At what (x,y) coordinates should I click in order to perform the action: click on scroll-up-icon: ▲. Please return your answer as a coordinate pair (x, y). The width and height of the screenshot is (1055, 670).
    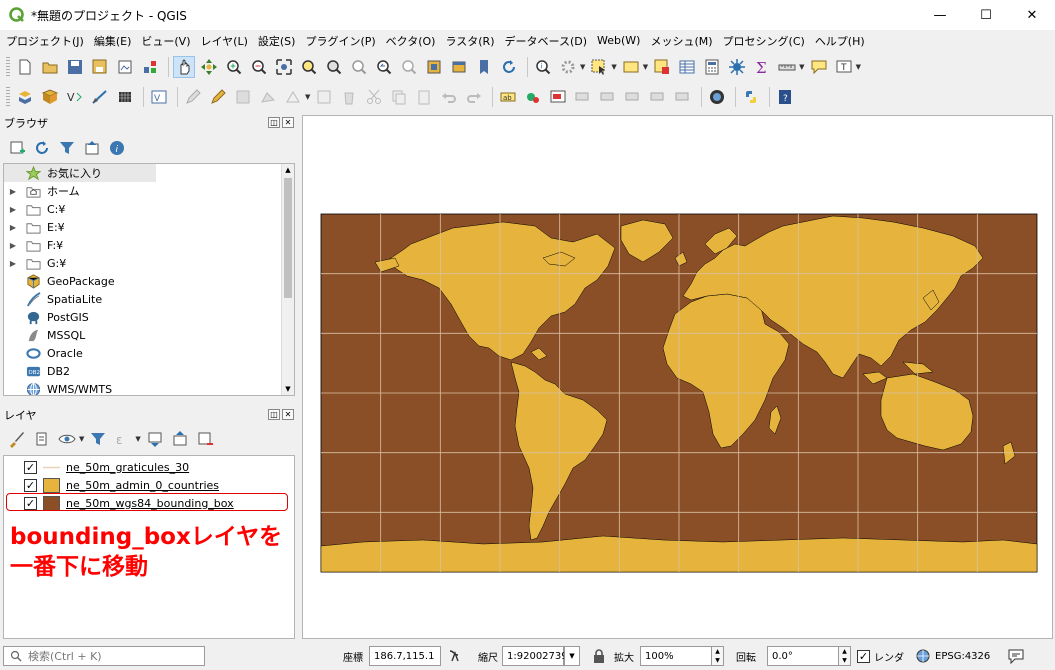
    Looking at the image, I should click on (288, 170).